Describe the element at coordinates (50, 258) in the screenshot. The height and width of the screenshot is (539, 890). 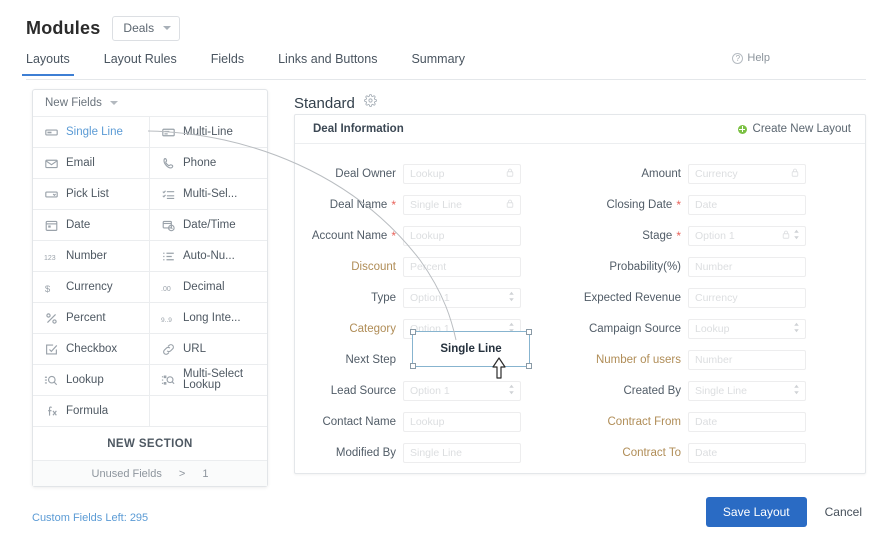
I see `svg-text: 123` at that location.